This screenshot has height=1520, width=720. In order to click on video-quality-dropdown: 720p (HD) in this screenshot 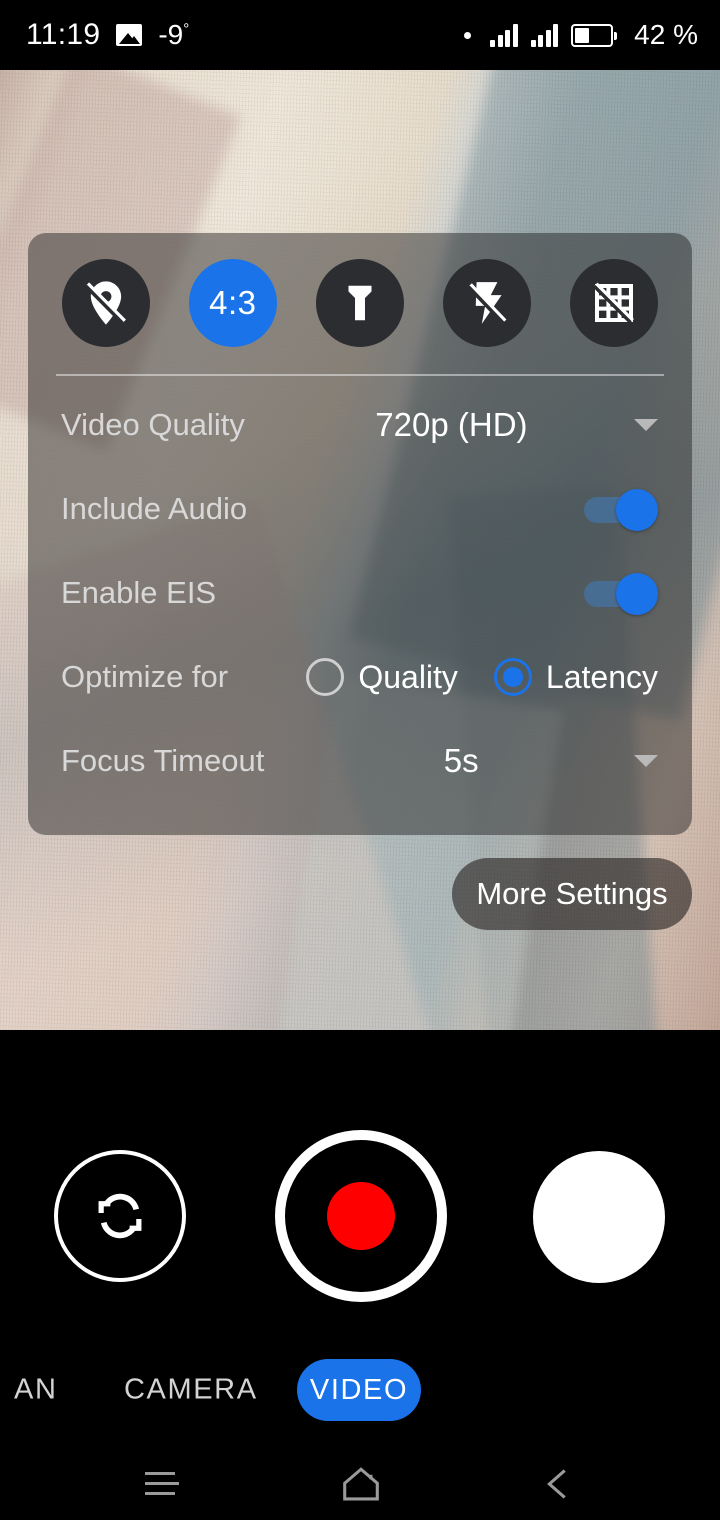, I will do `click(451, 424)`.